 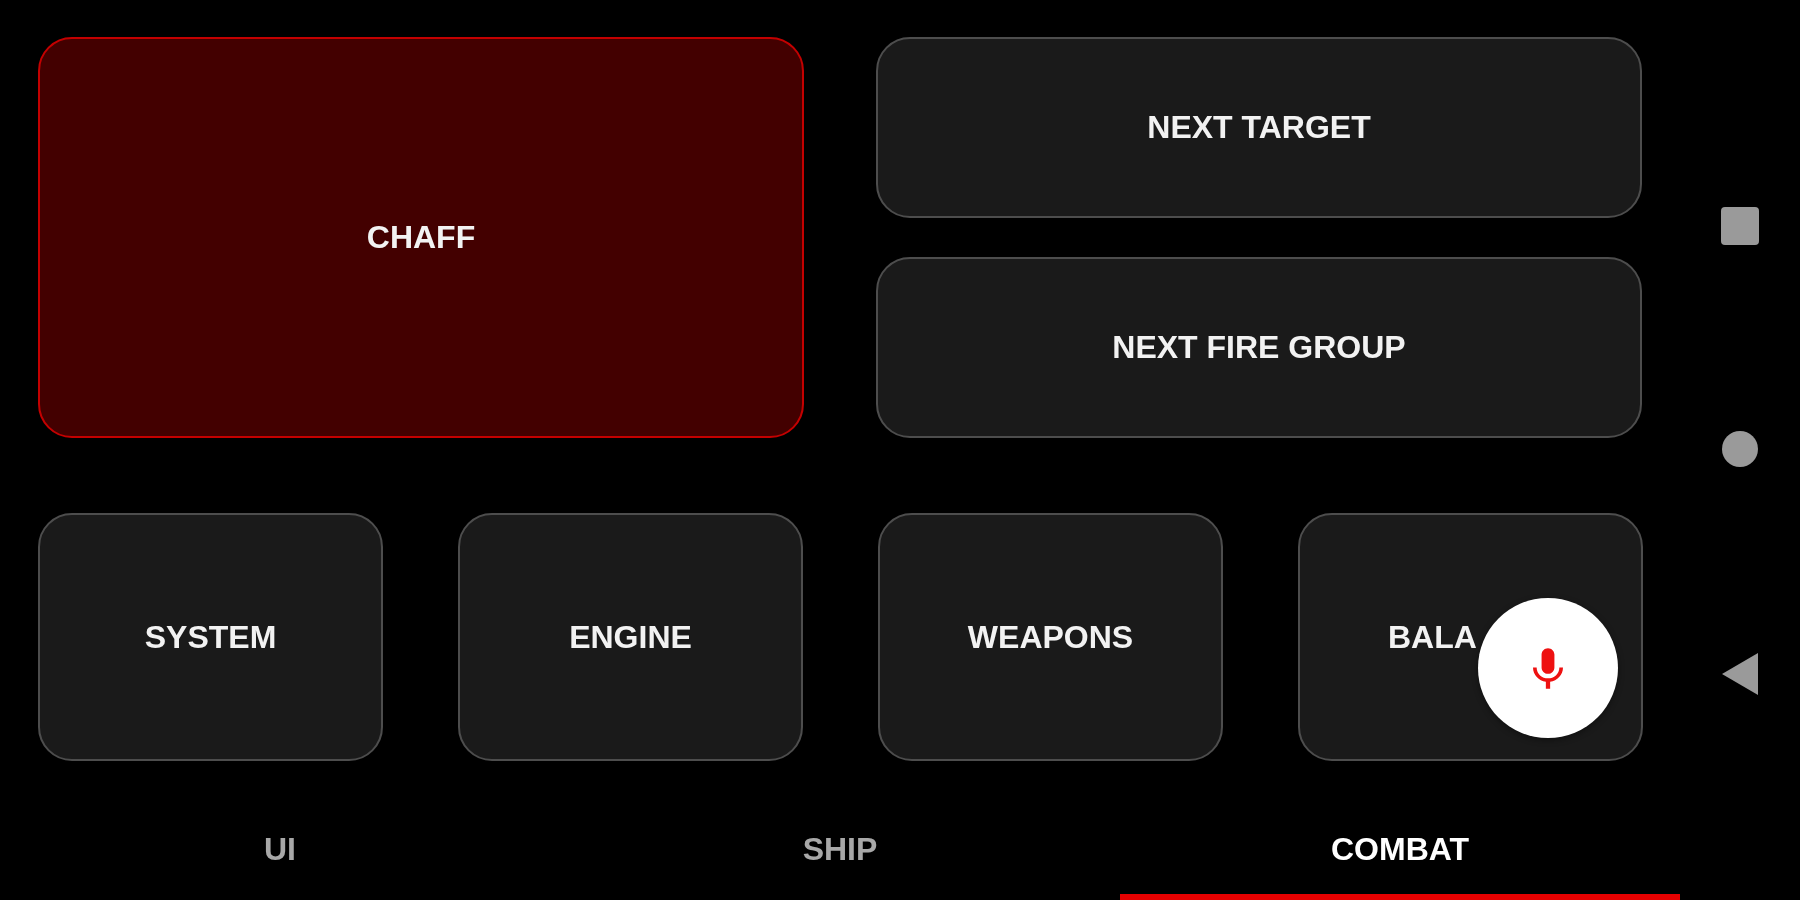 I want to click on tab: UI, so click(x=280, y=852).